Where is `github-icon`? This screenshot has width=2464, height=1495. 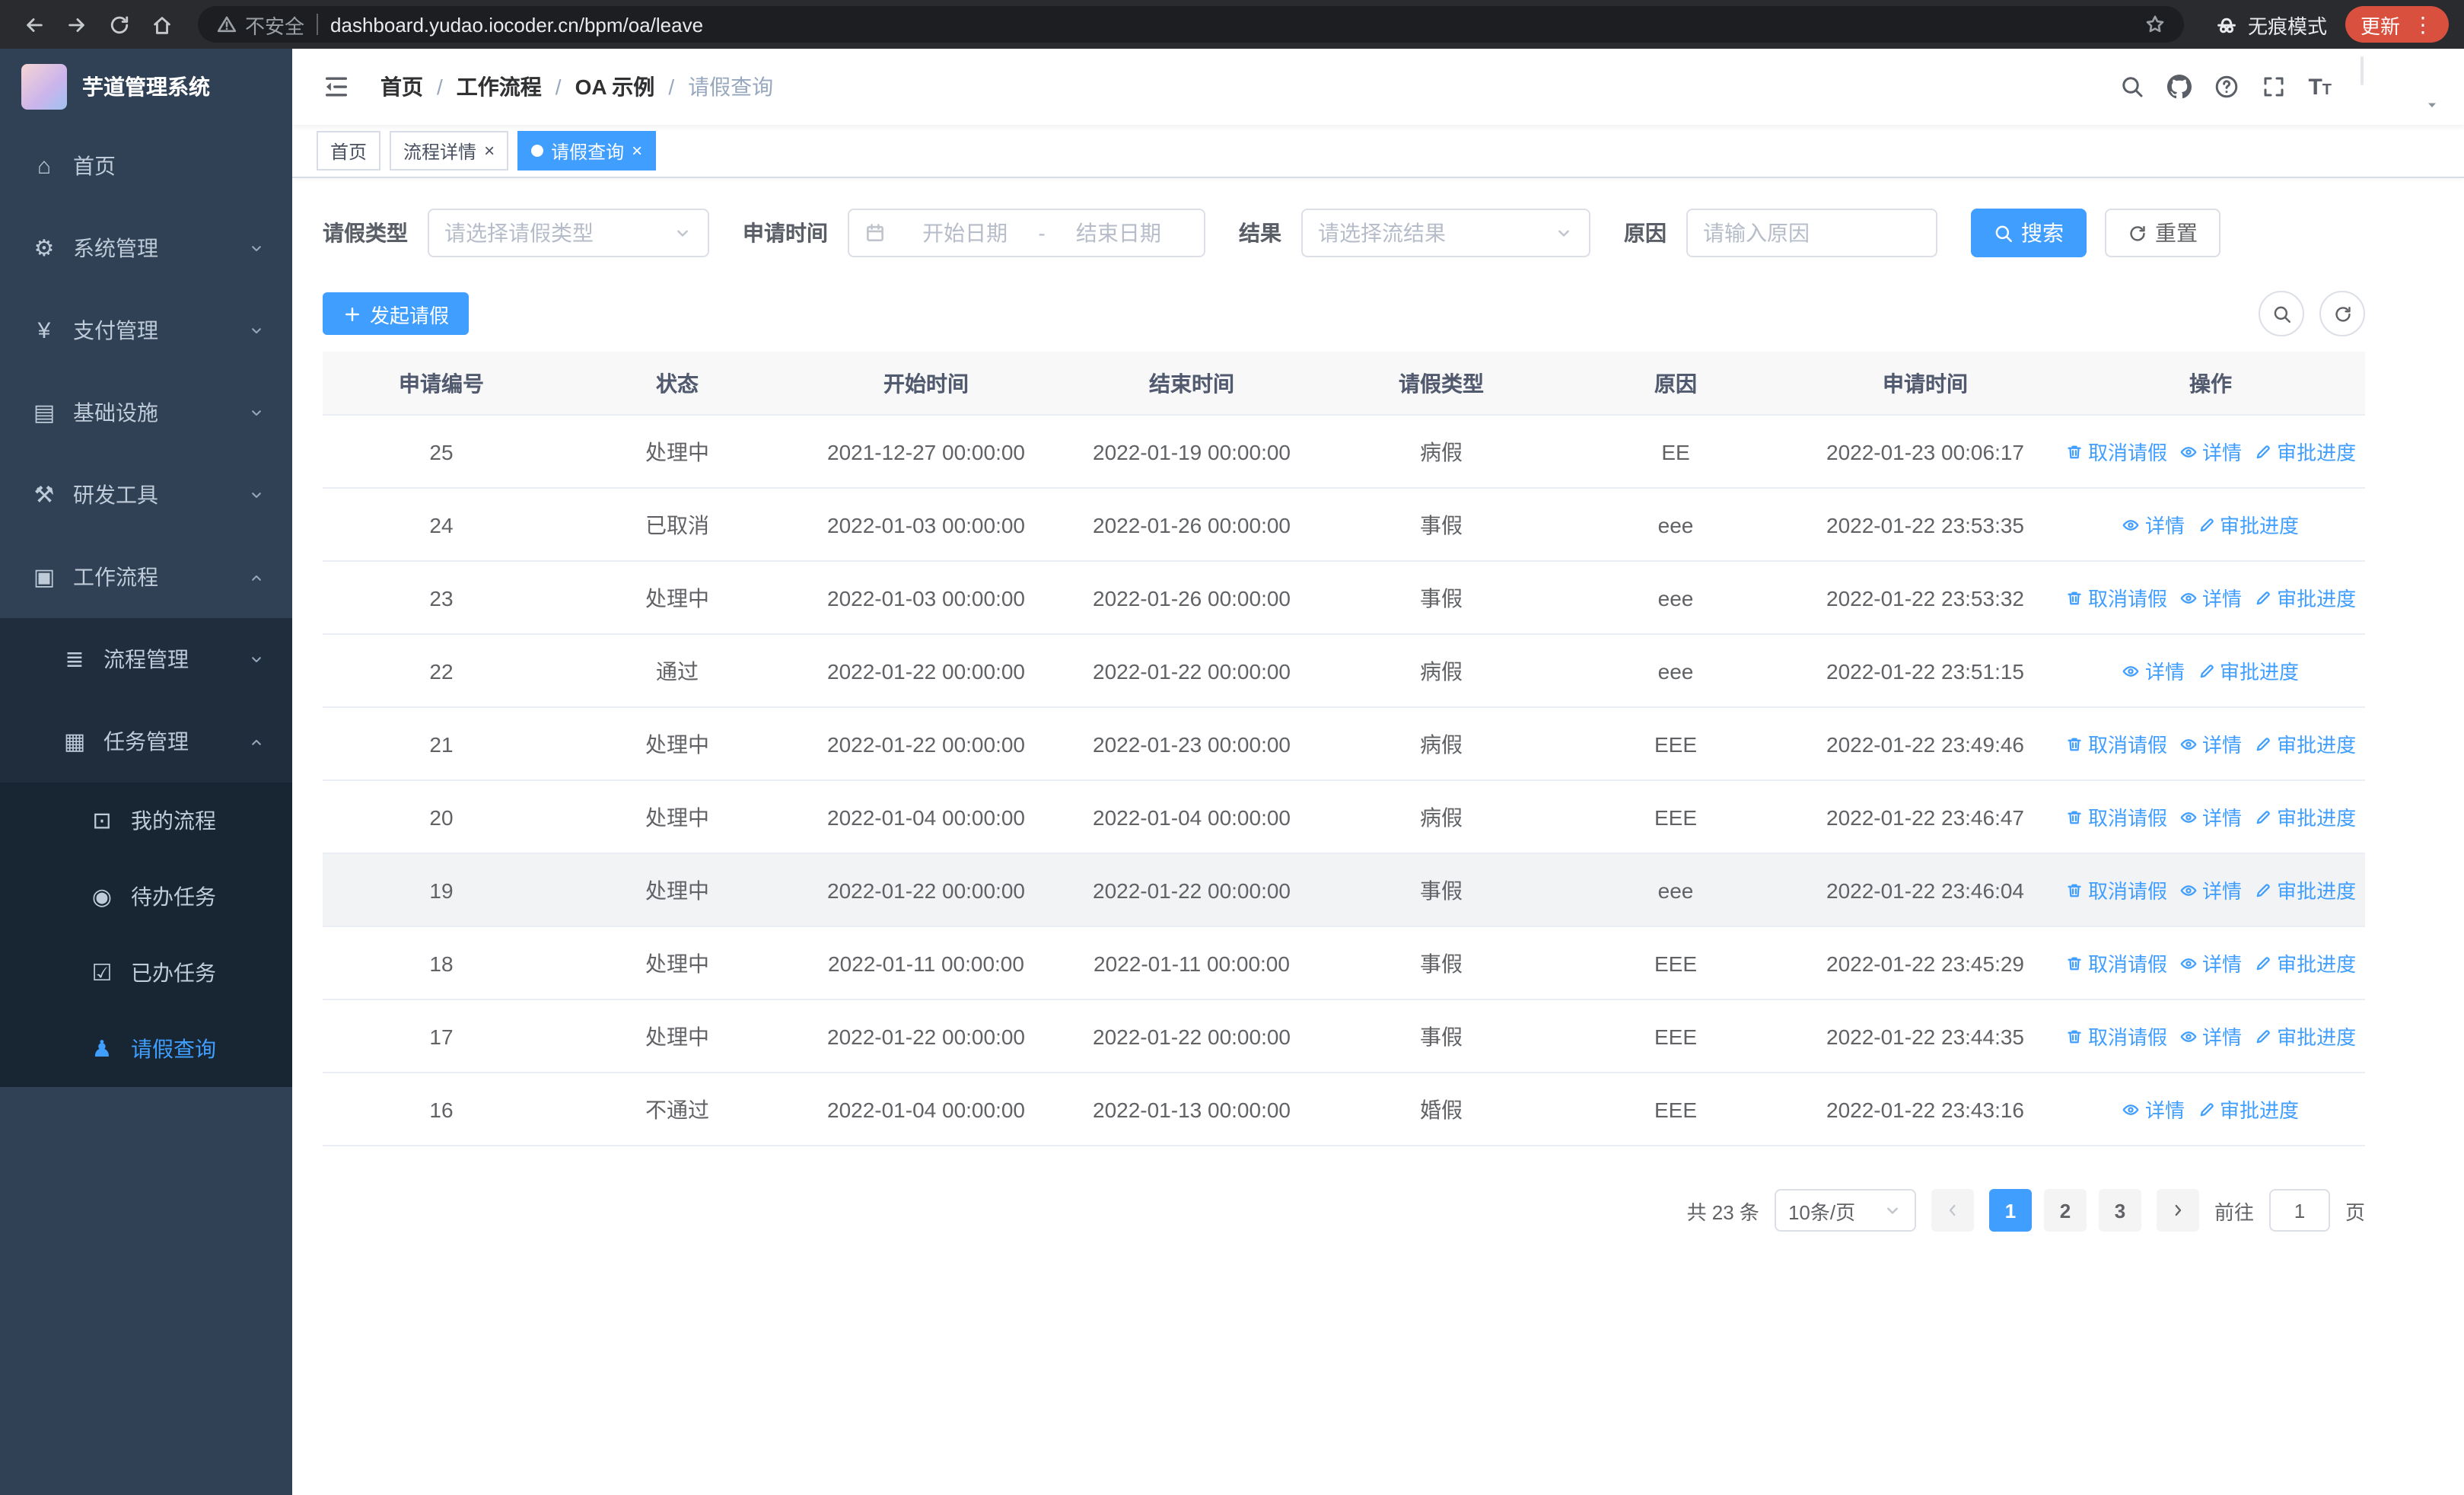
github-icon is located at coordinates (2179, 87).